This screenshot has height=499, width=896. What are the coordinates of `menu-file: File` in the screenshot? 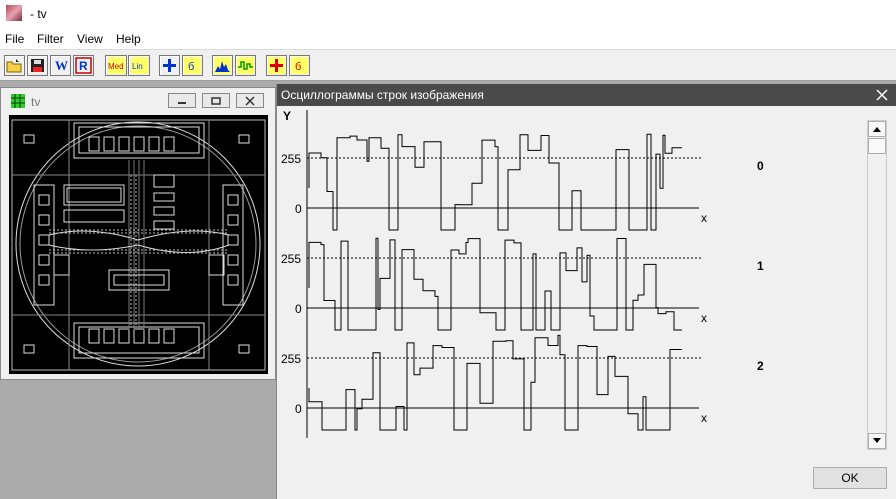 It's located at (14, 39).